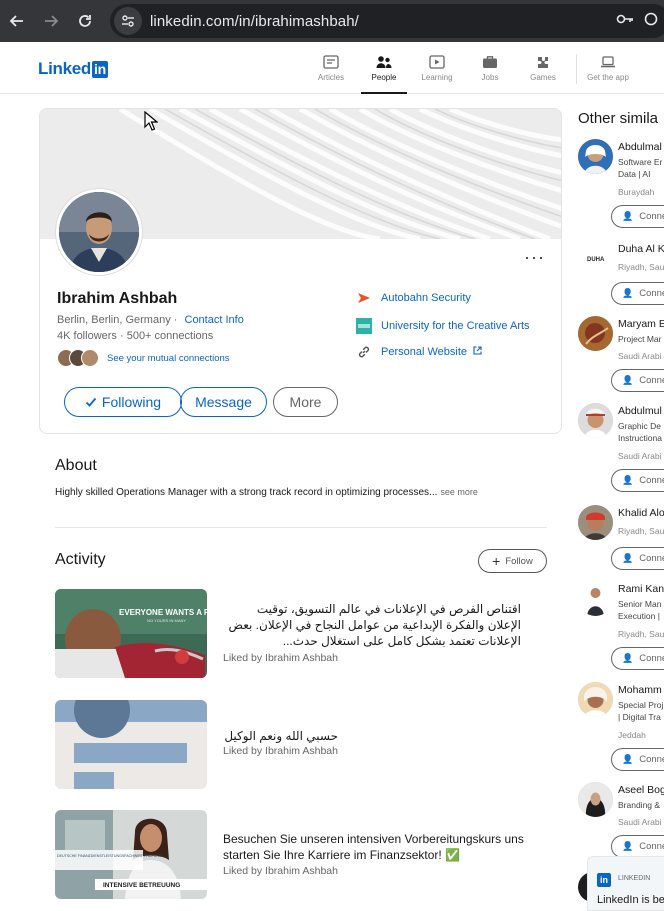 This screenshot has width=664, height=911. I want to click on check-icon, so click(91, 402).